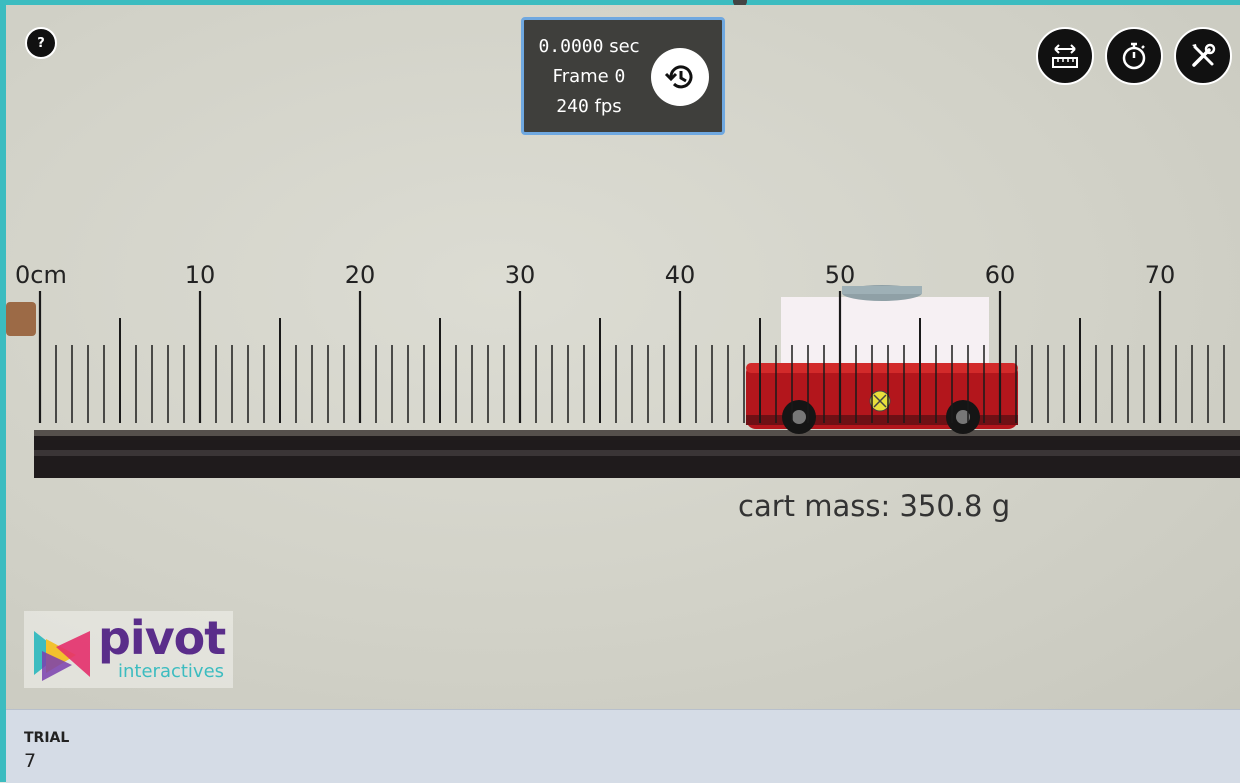 Image resolution: width=1240 pixels, height=783 pixels. I want to click on ruler-label: 20, so click(360, 275).